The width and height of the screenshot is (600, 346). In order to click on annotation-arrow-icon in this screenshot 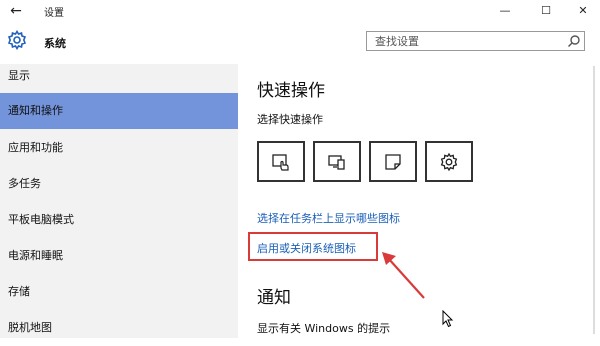, I will do `click(403, 275)`.